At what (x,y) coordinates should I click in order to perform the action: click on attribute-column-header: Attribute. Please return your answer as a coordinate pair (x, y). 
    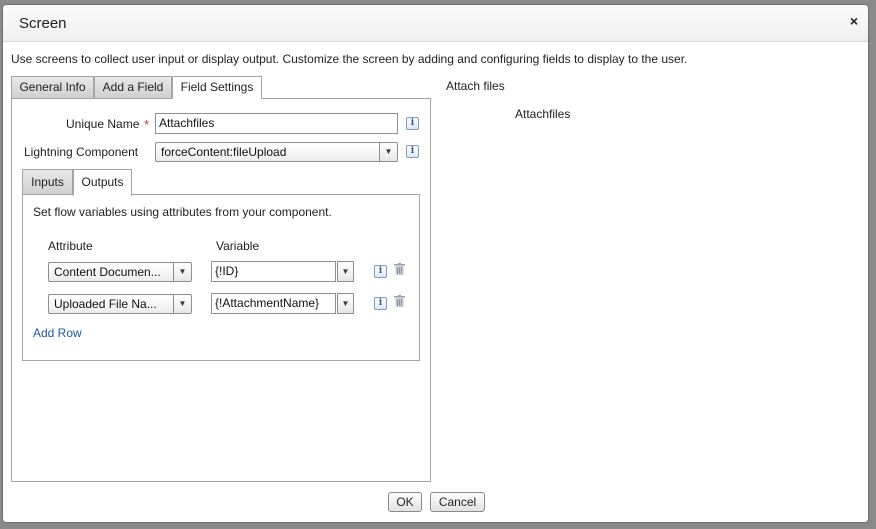
    Looking at the image, I should click on (70, 246).